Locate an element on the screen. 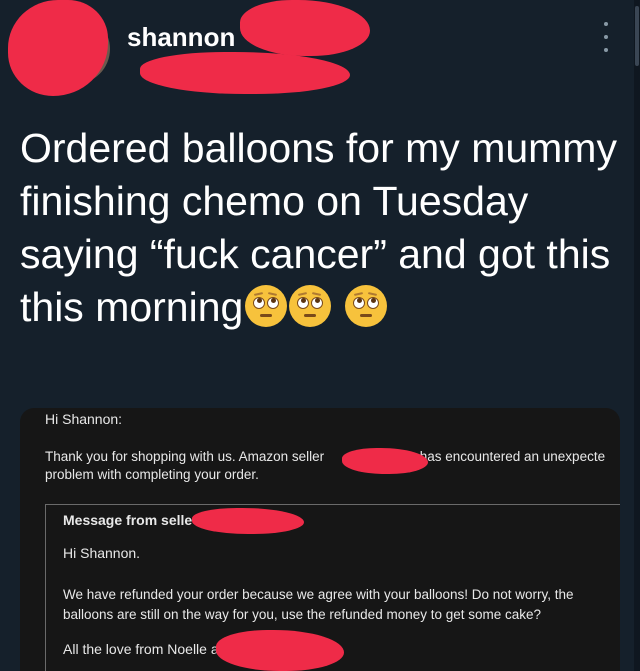  more-options-icon is located at coordinates (606, 37).